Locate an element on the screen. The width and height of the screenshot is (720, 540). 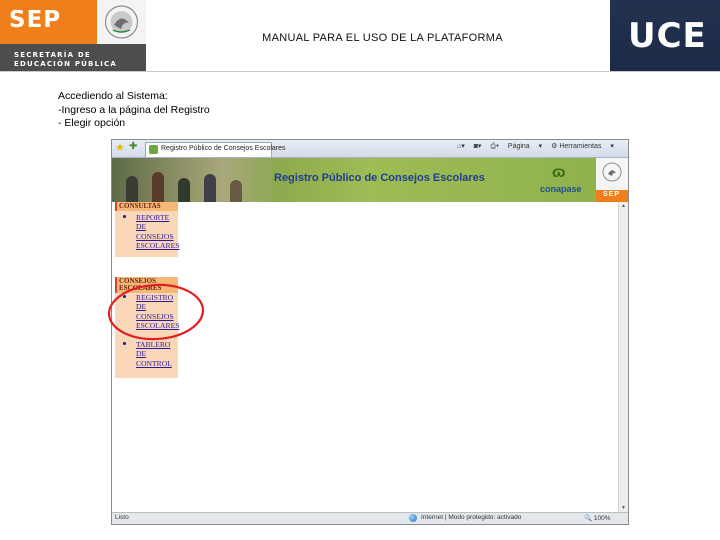
browser-tab: Registro Público de Consejos Escolares is located at coordinates (215, 149).